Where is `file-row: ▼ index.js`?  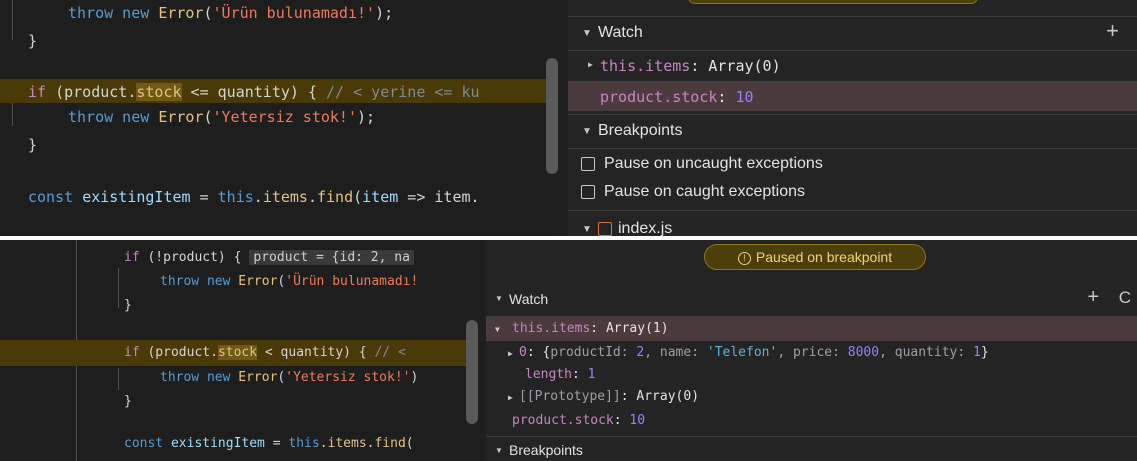 file-row: ▼ index.js is located at coordinates (852, 227).